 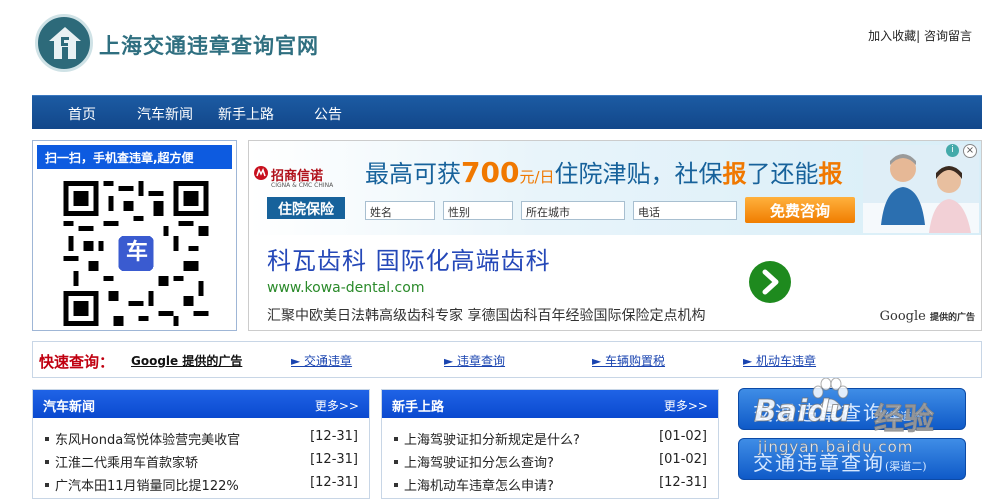 I want to click on ad-headline: 最高可获700元/日住院津贴，社保报了还能报, so click(x=604, y=171).